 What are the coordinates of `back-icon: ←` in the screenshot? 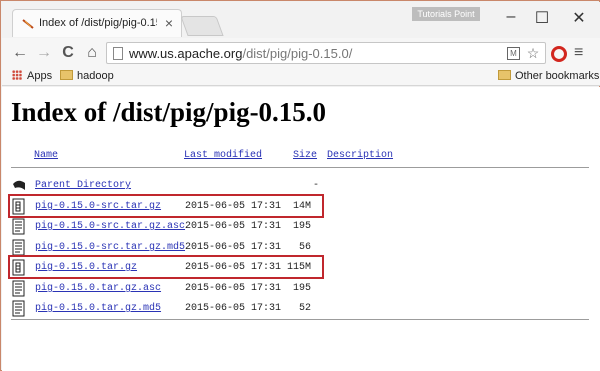 It's located at (20, 53).